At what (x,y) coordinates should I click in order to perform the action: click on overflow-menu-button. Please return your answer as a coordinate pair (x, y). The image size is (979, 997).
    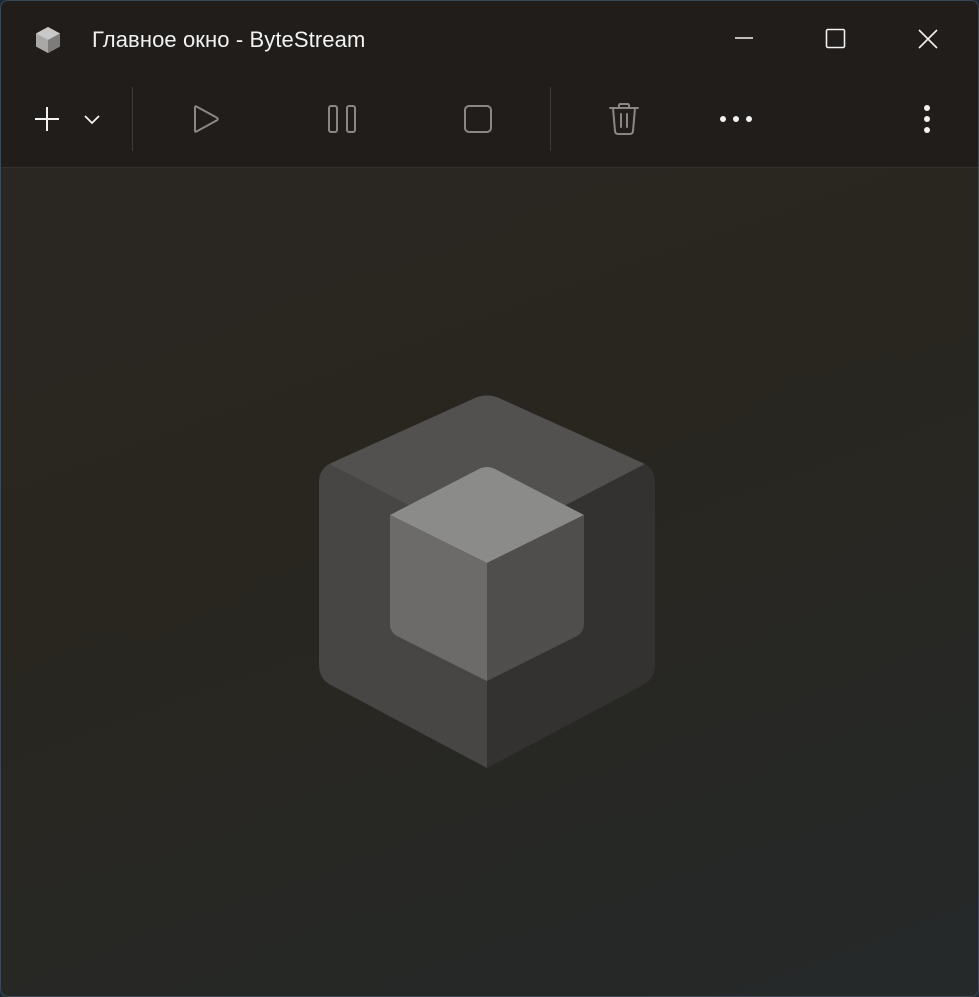
    Looking at the image, I should click on (927, 119).